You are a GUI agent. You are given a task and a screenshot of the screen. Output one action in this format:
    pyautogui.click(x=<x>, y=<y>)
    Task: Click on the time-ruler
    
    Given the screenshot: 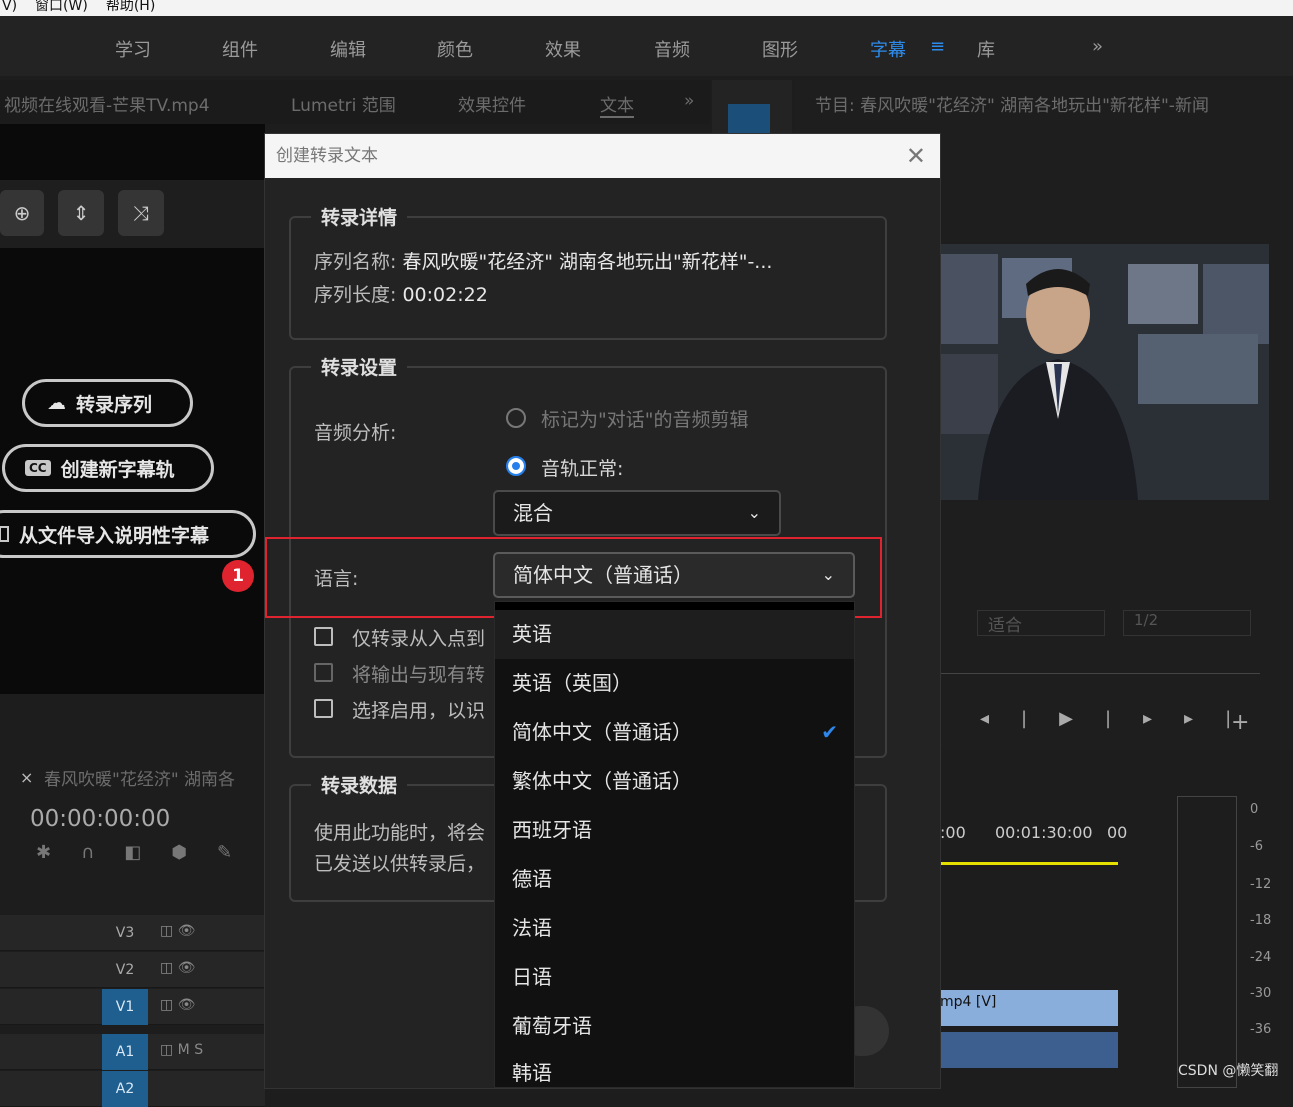 What is the action you would take?
    pyautogui.click(x=1100, y=670)
    